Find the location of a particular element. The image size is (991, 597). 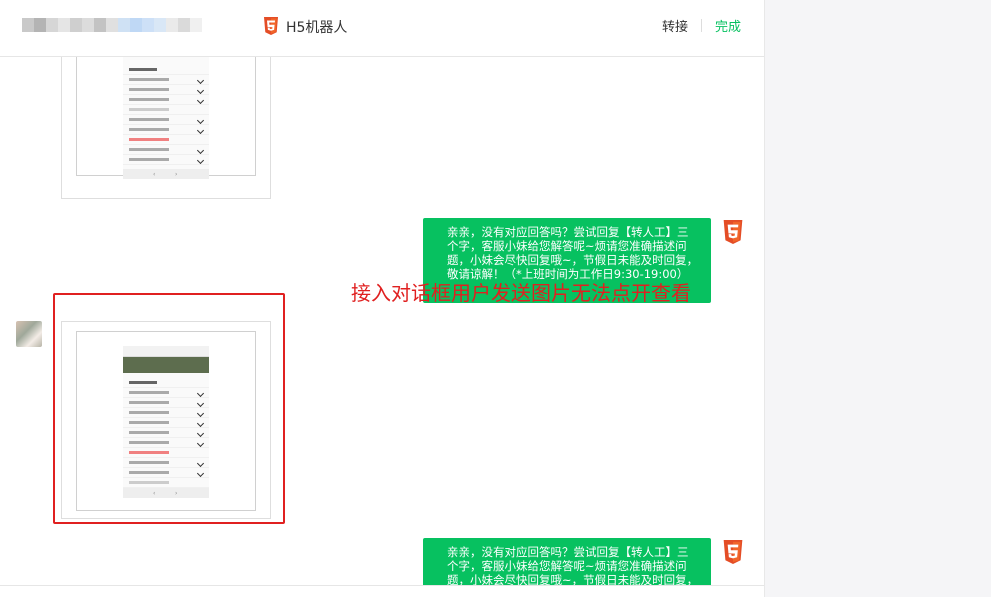

user-avatar is located at coordinates (29, 334).